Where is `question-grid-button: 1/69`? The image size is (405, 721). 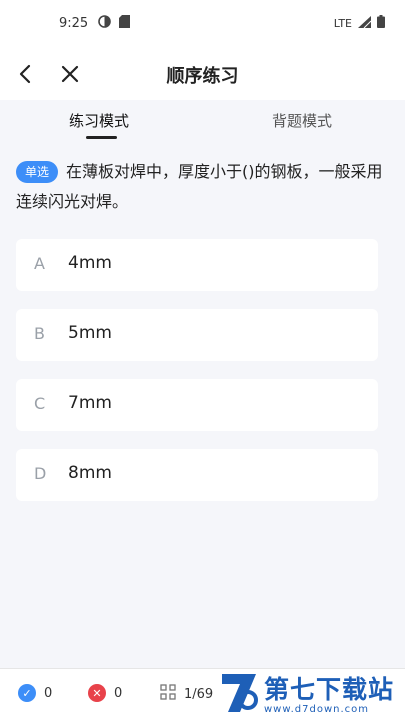
question-grid-button: 1/69 is located at coordinates (186, 694).